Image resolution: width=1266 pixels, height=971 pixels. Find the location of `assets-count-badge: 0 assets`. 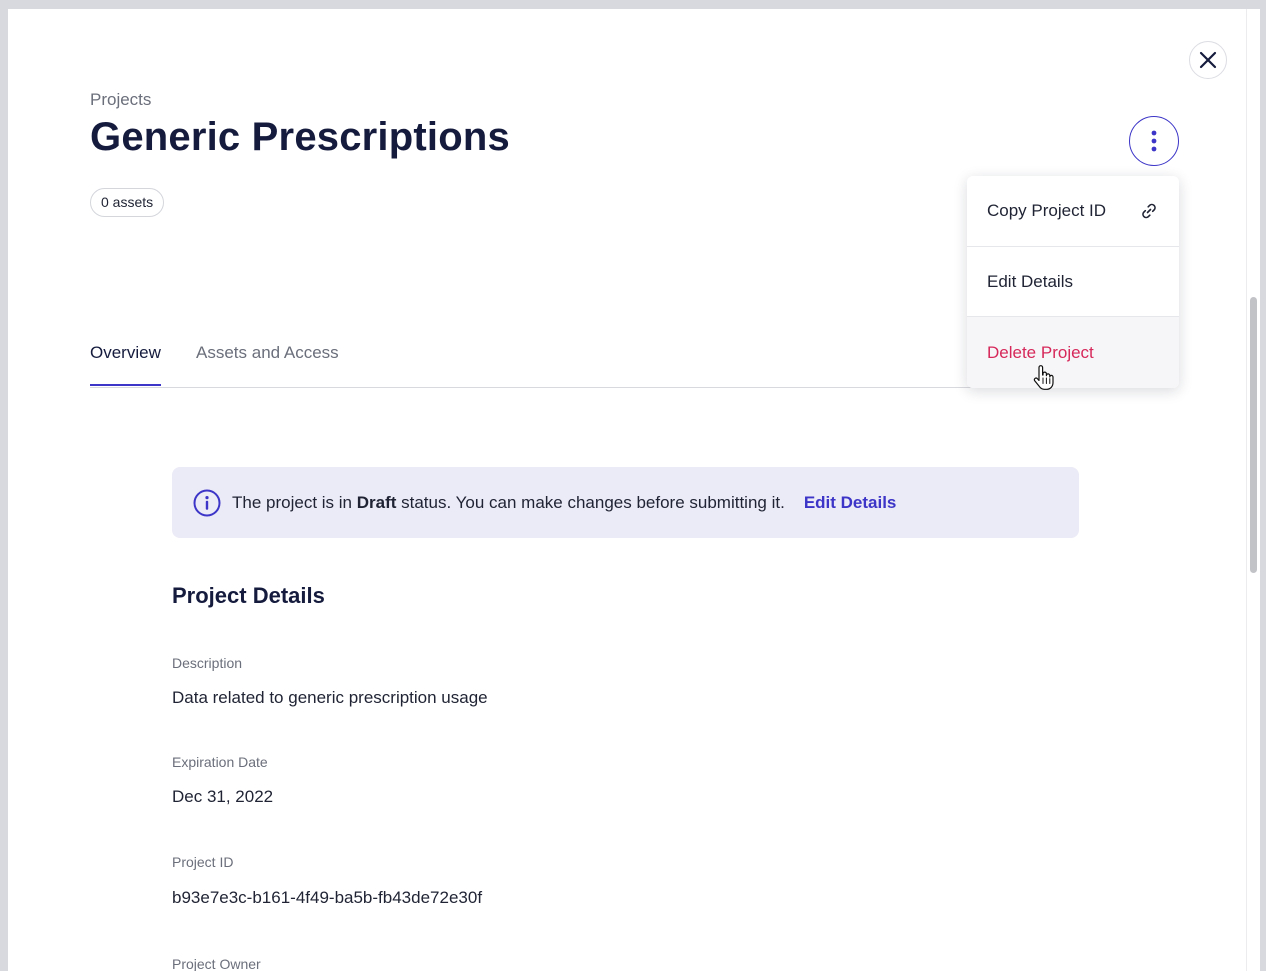

assets-count-badge: 0 assets is located at coordinates (127, 202).